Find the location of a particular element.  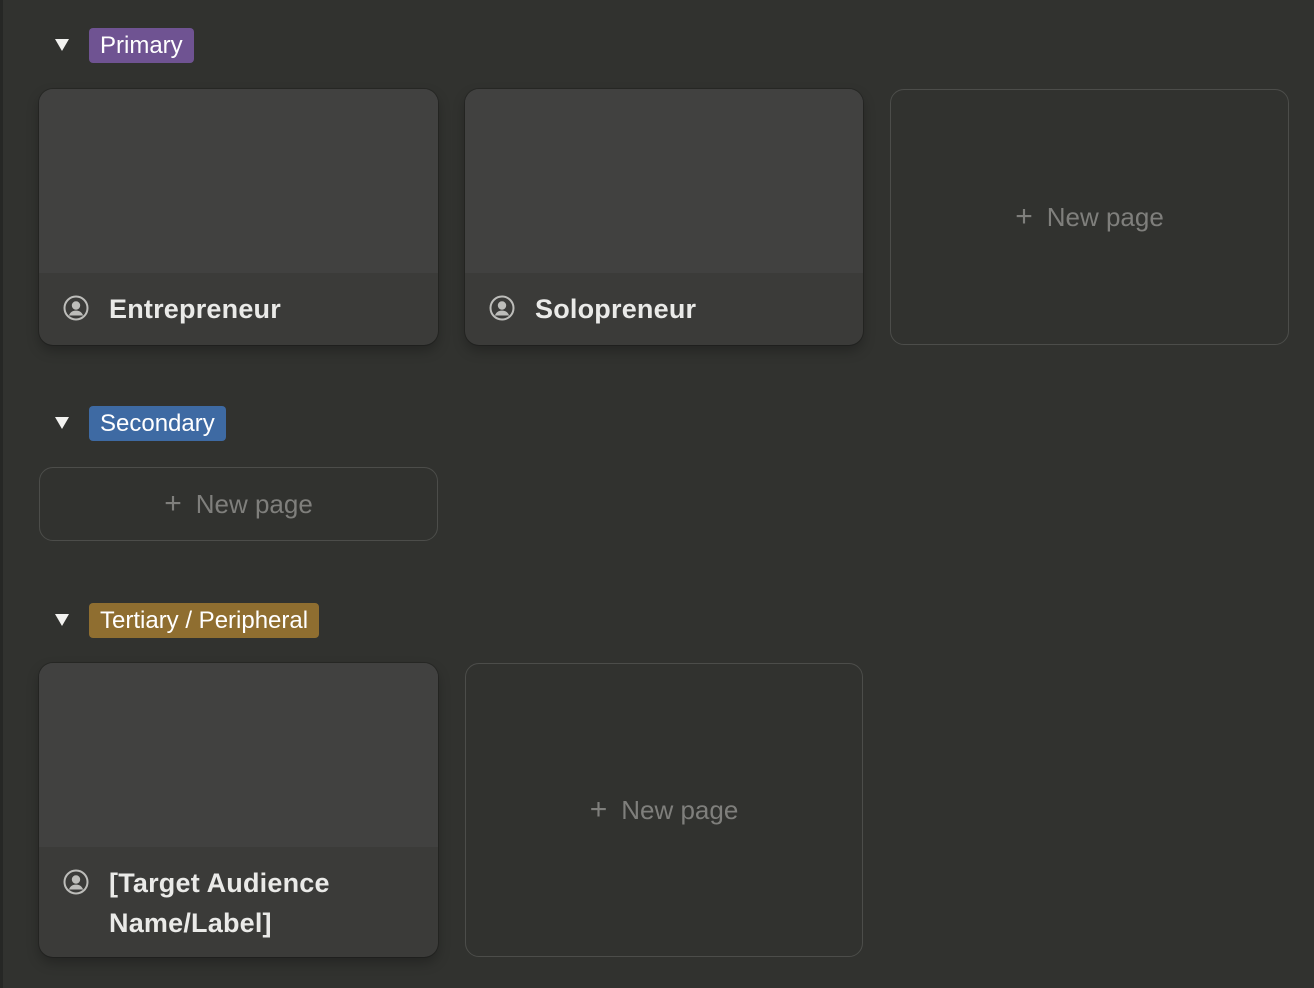

card-title-row: [Target Audience Name/Label] is located at coordinates (238, 895).